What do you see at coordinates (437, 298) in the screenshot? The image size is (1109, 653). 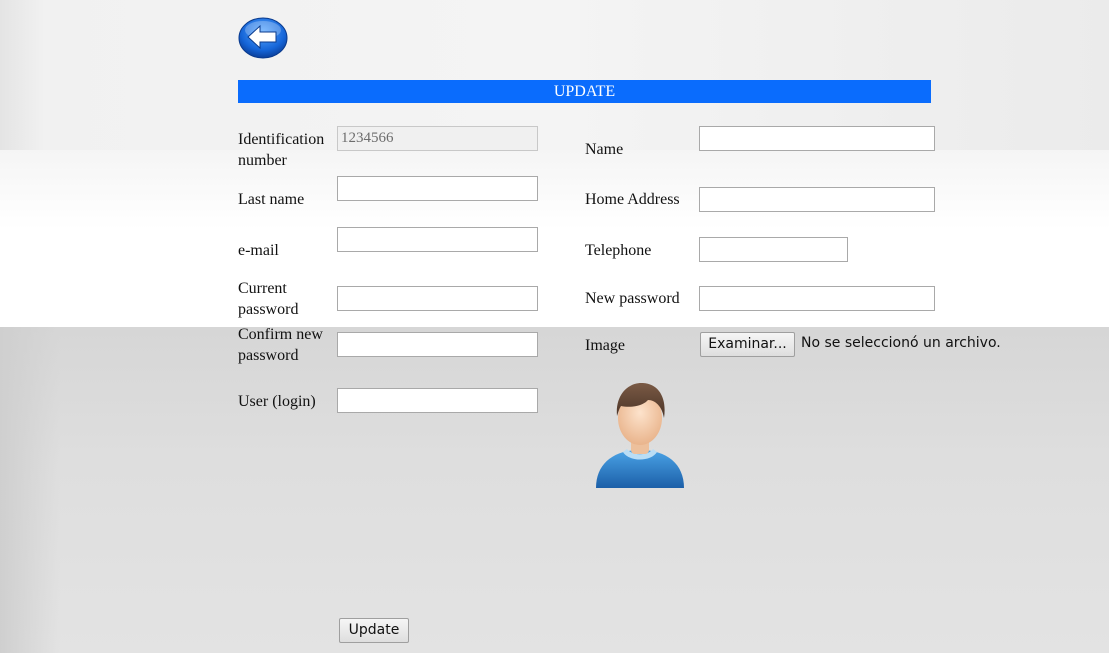 I see `current-password-field` at bounding box center [437, 298].